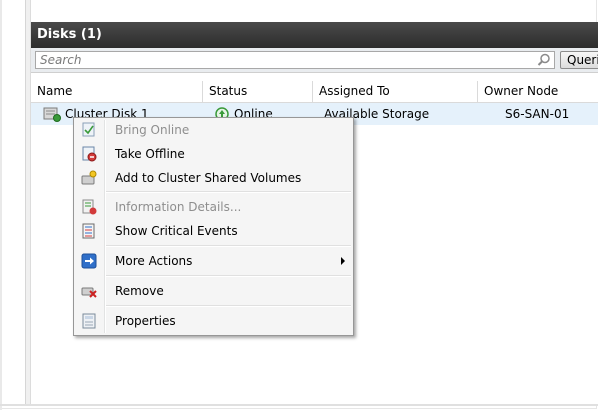  I want to click on take-offline-icon, so click(89, 154).